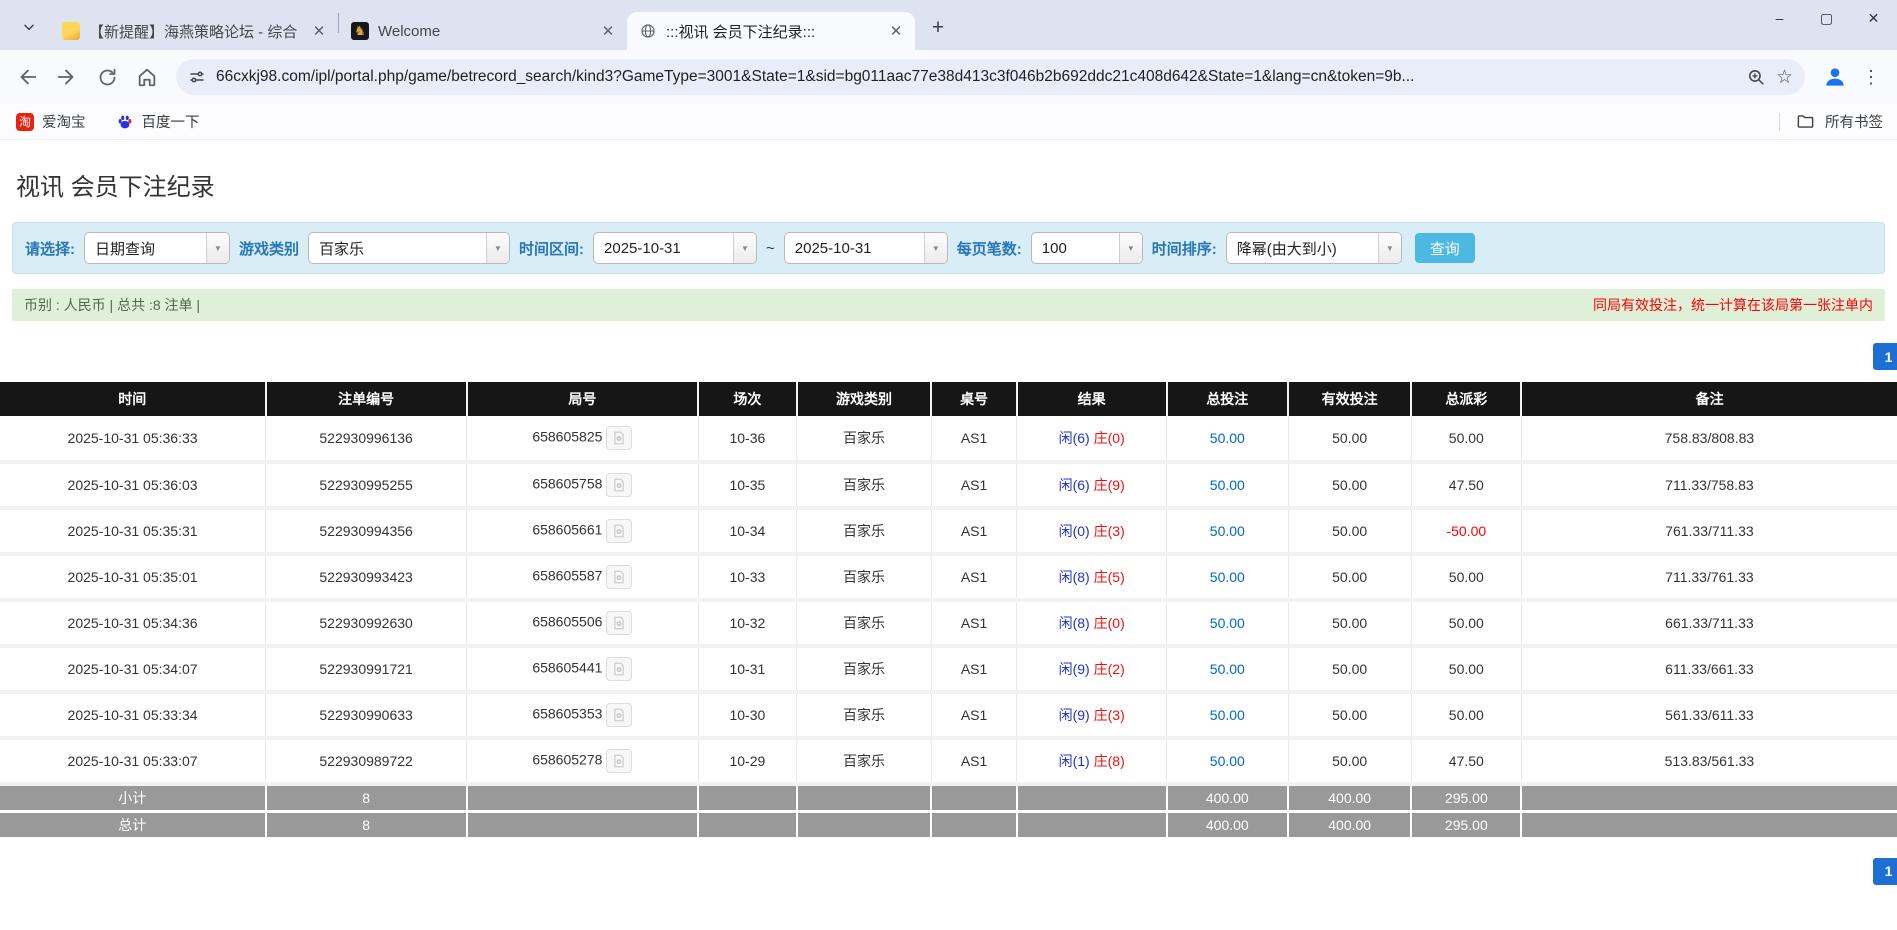 Image resolution: width=1897 pixels, height=930 pixels. I want to click on tab-search-button, so click(29, 27).